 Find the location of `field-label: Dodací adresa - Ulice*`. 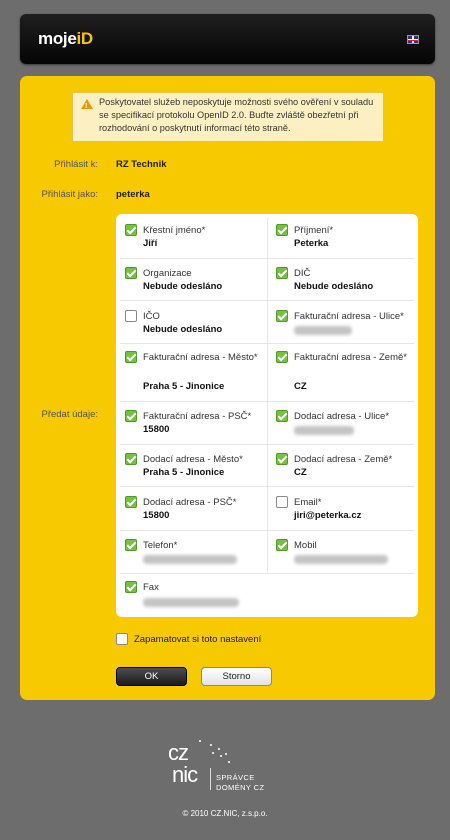

field-label: Dodací adresa - Ulice* is located at coordinates (342, 416).